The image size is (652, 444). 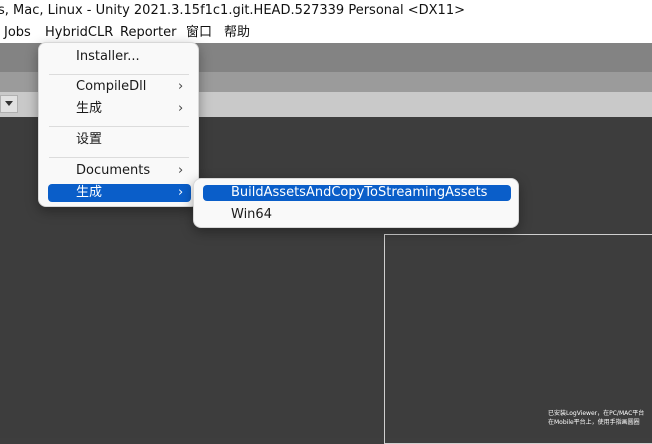 What do you see at coordinates (89, 109) in the screenshot?
I see `menu-item-generate: 生成` at bounding box center [89, 109].